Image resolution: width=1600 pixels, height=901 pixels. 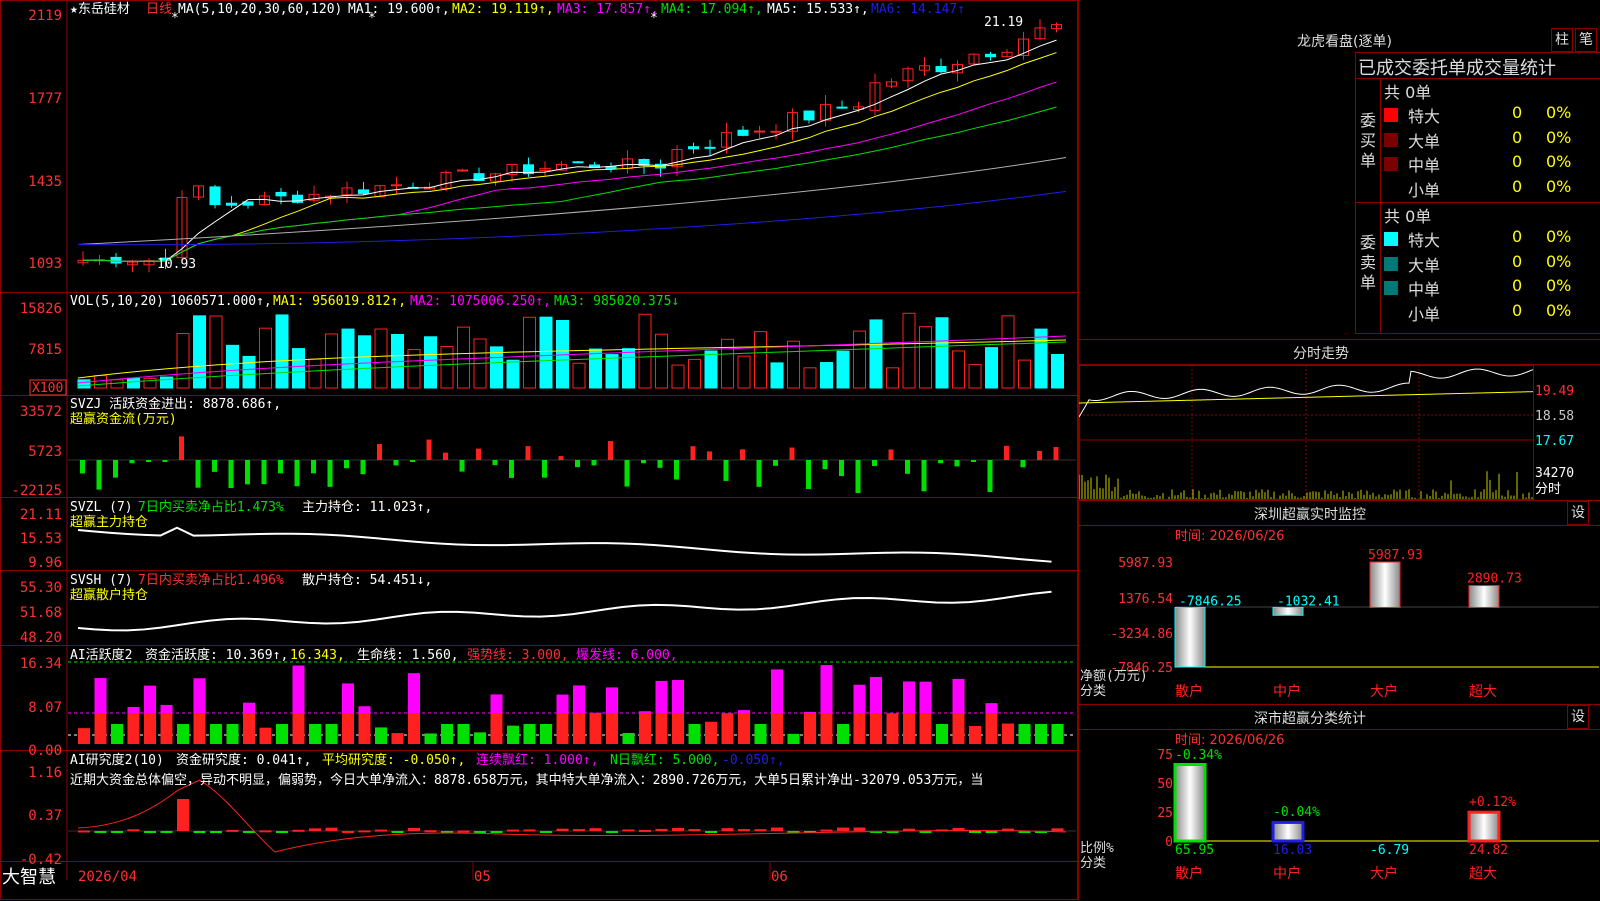 I want to click on monitor-category: 散户, so click(x=1189, y=691).